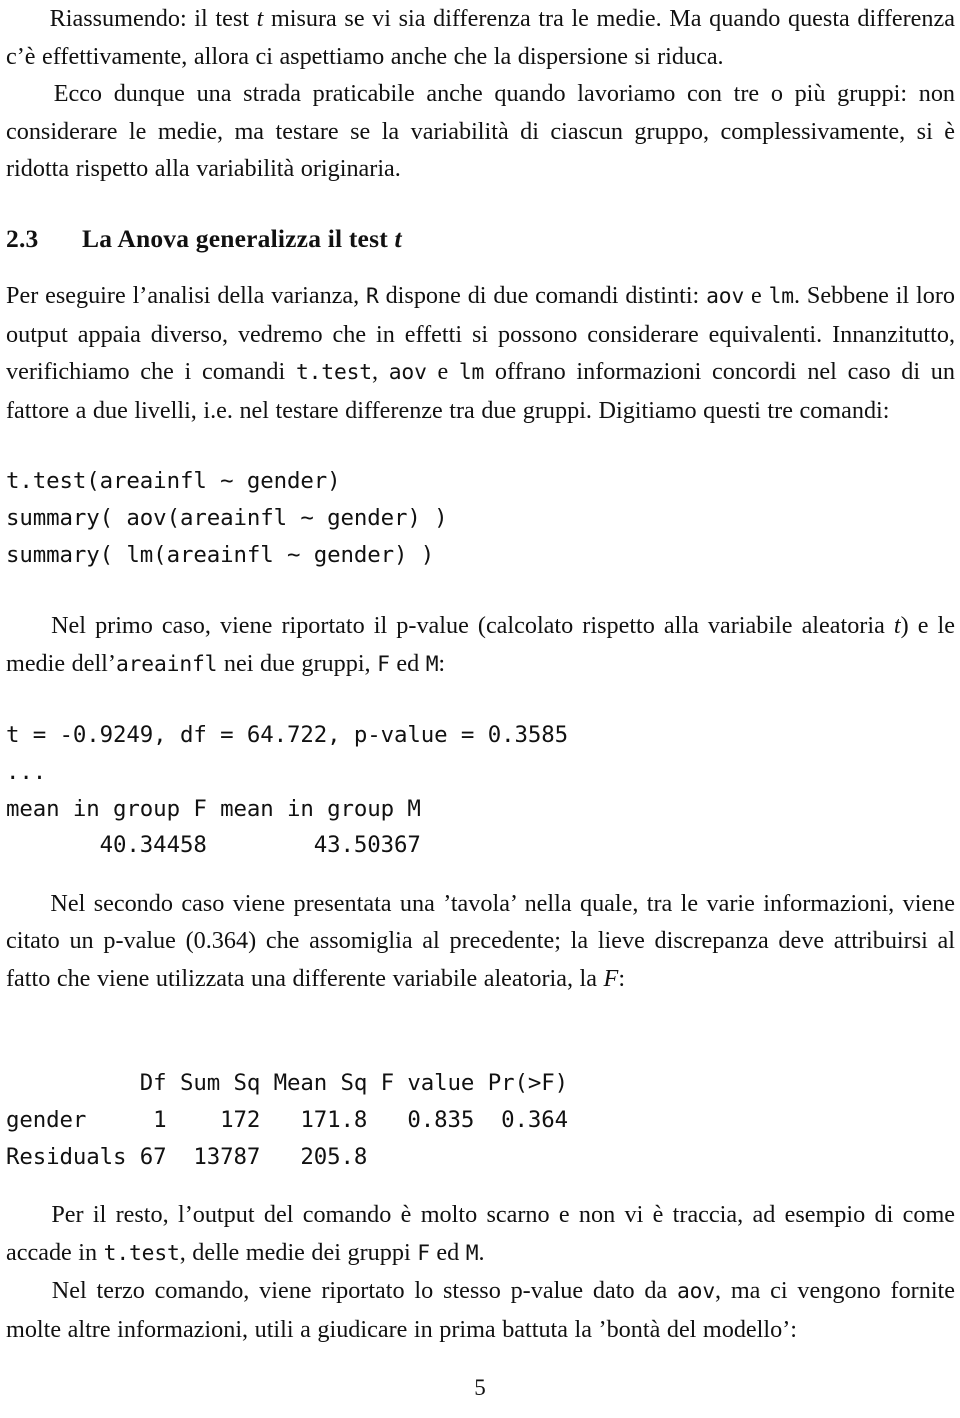 The height and width of the screenshot is (1418, 960). Describe the element at coordinates (153, 18) in the screenshot. I see `paragraph-text-segment: Riassumendo: il test` at that location.